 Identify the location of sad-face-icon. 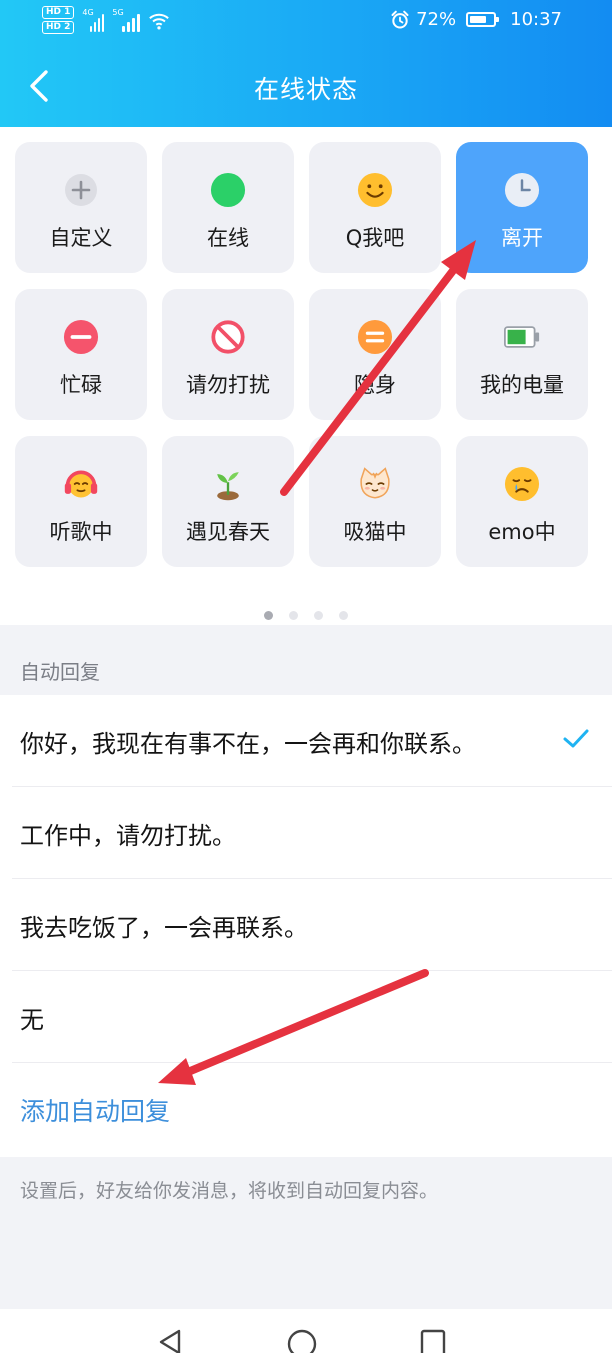
(522, 484).